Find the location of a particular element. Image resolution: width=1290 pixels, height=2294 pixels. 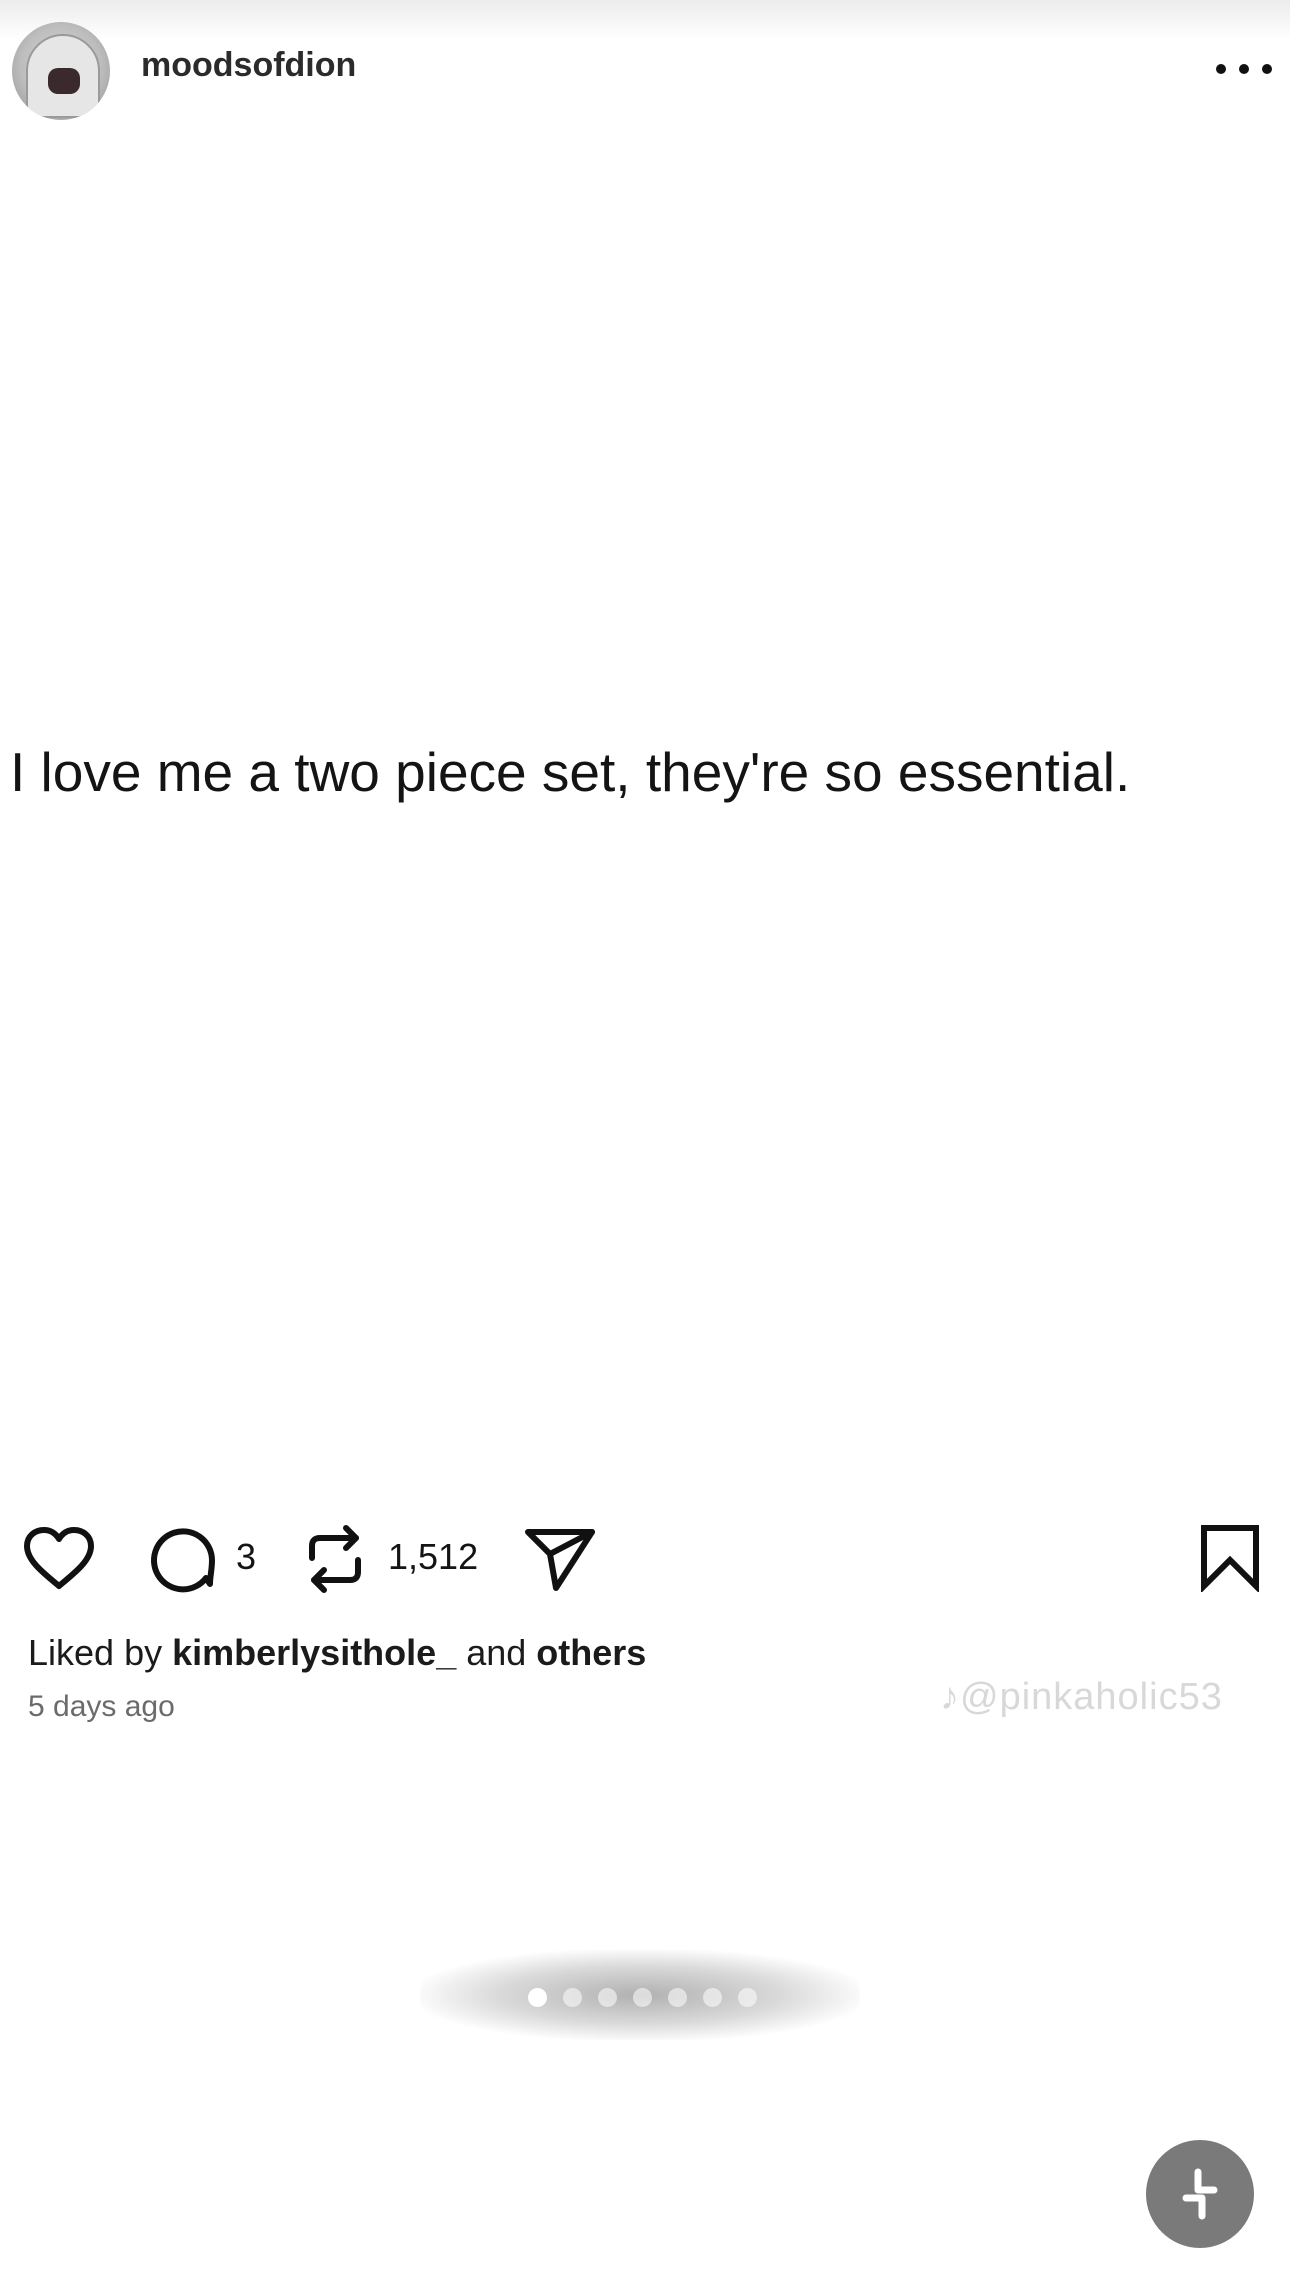

liked-others-link: others is located at coordinates (591, 1652).